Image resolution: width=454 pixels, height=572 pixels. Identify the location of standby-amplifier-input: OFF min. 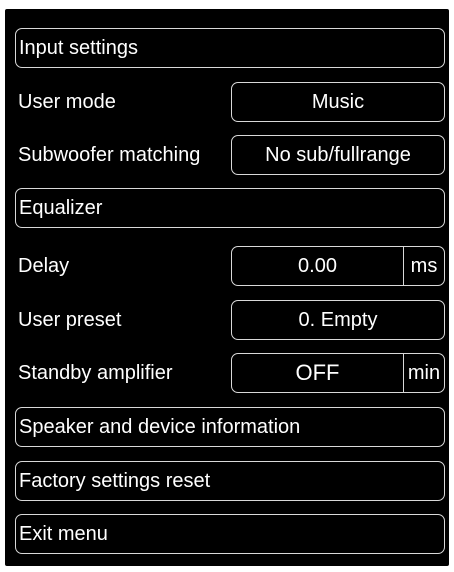
(338, 373).